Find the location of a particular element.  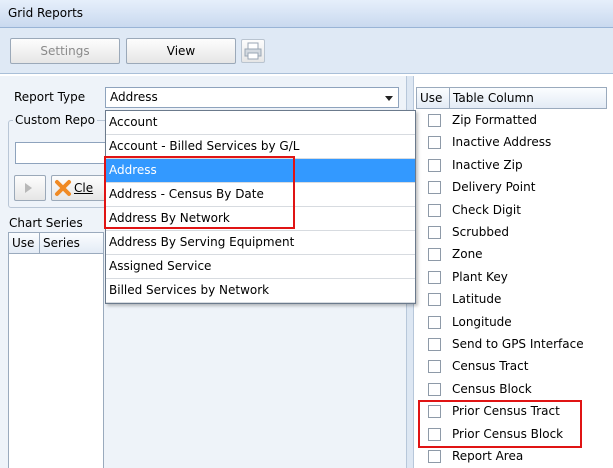

table-column-row: Delivery Point is located at coordinates (514, 188).